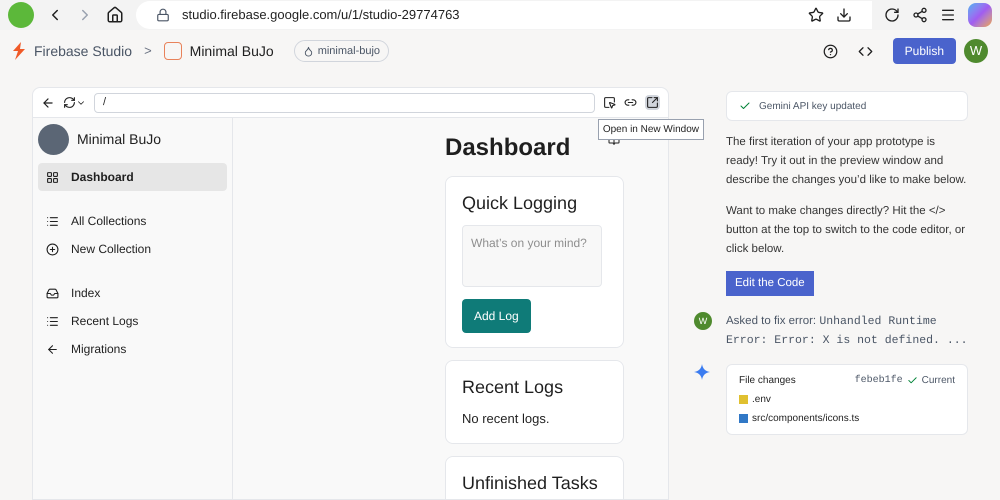 The height and width of the screenshot is (500, 1000). Describe the element at coordinates (980, 15) in the screenshot. I see `assistant-icon` at that location.